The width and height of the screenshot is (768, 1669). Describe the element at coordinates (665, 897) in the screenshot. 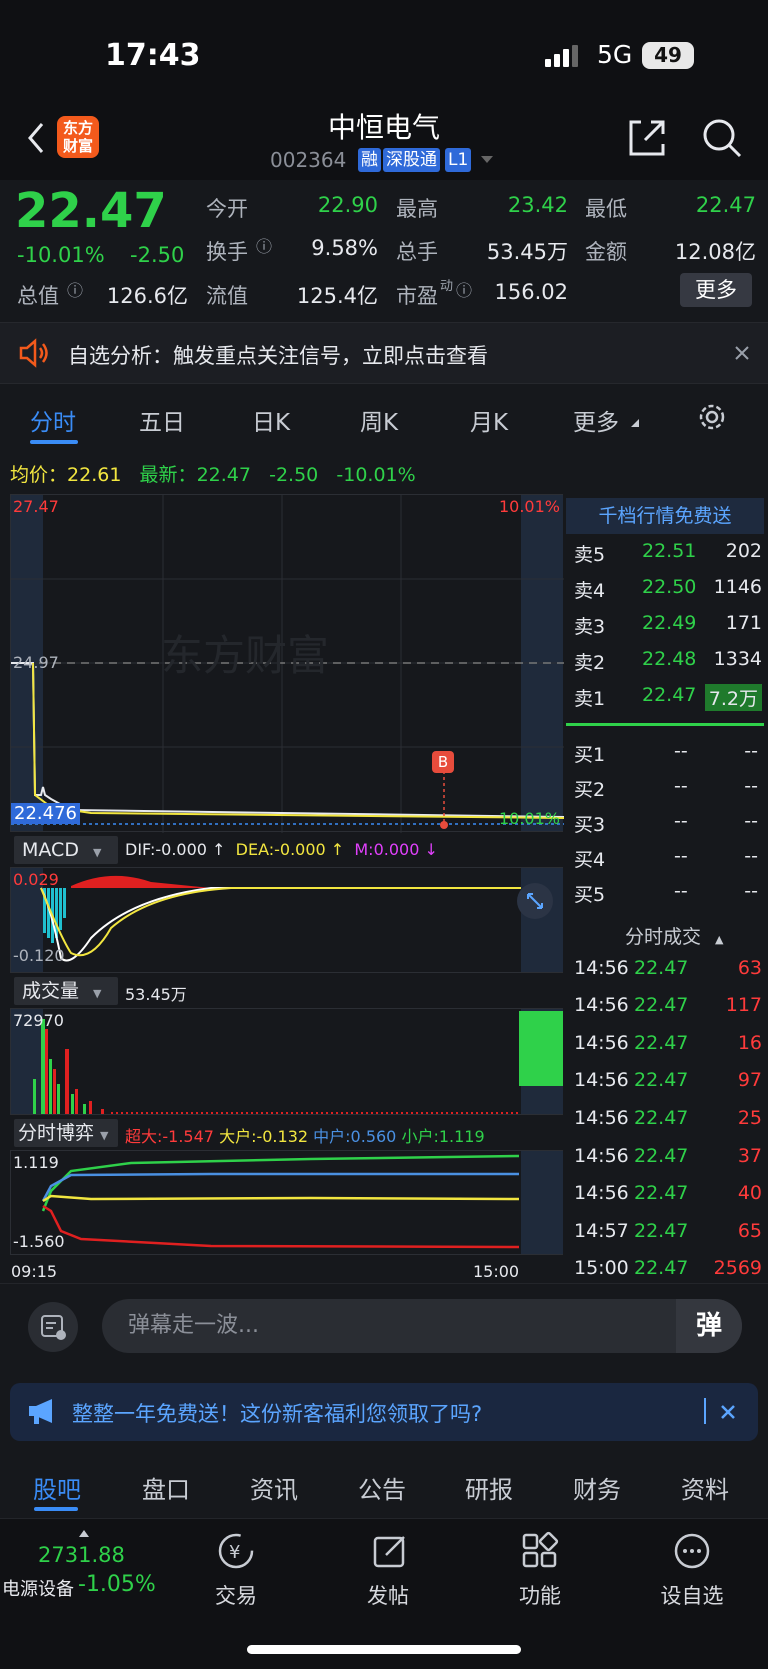

I see `bid-row: 买5 -- --` at that location.